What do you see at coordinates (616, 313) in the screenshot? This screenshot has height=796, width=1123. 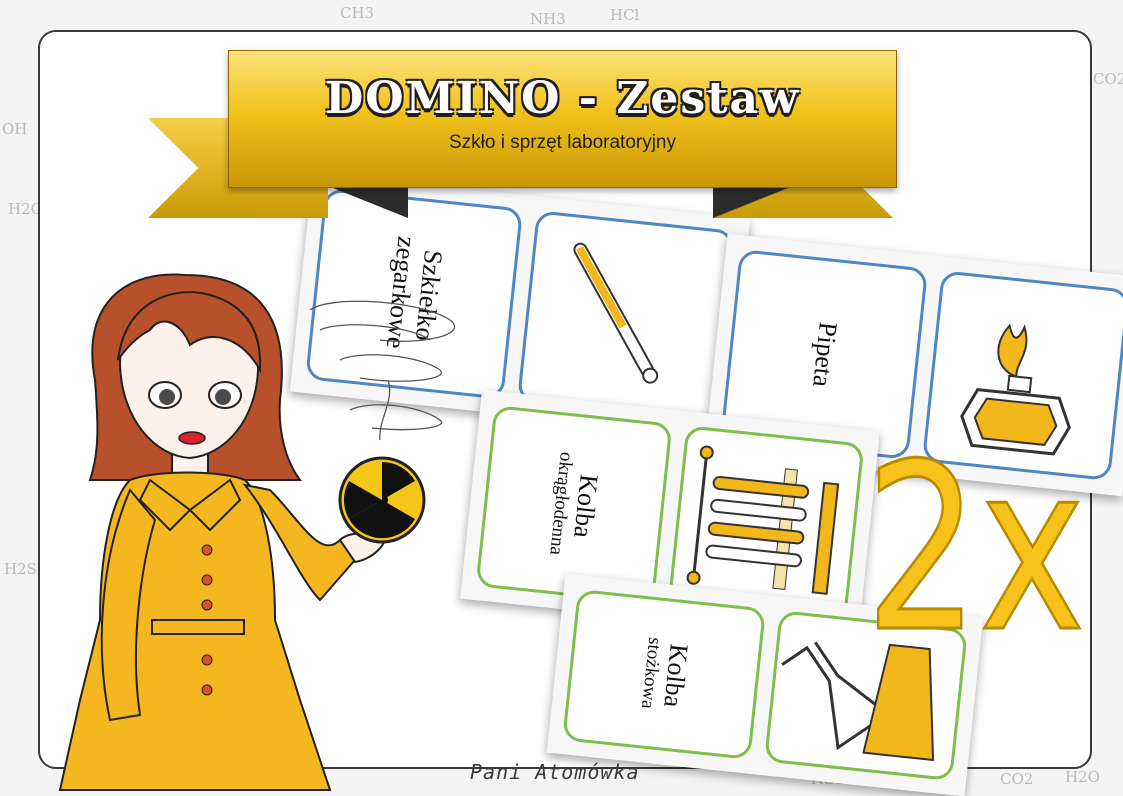 I see `thermometer-icon` at bounding box center [616, 313].